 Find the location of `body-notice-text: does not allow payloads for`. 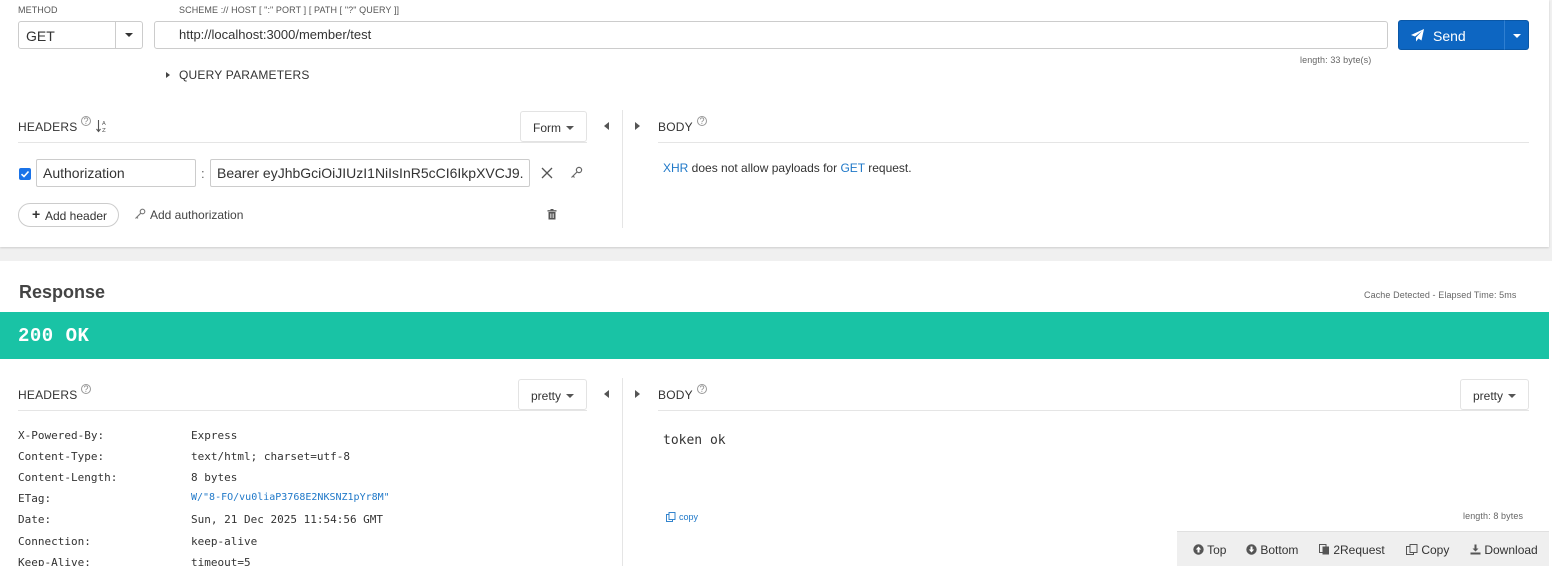

body-notice-text: does not allow payloads for is located at coordinates (764, 168).